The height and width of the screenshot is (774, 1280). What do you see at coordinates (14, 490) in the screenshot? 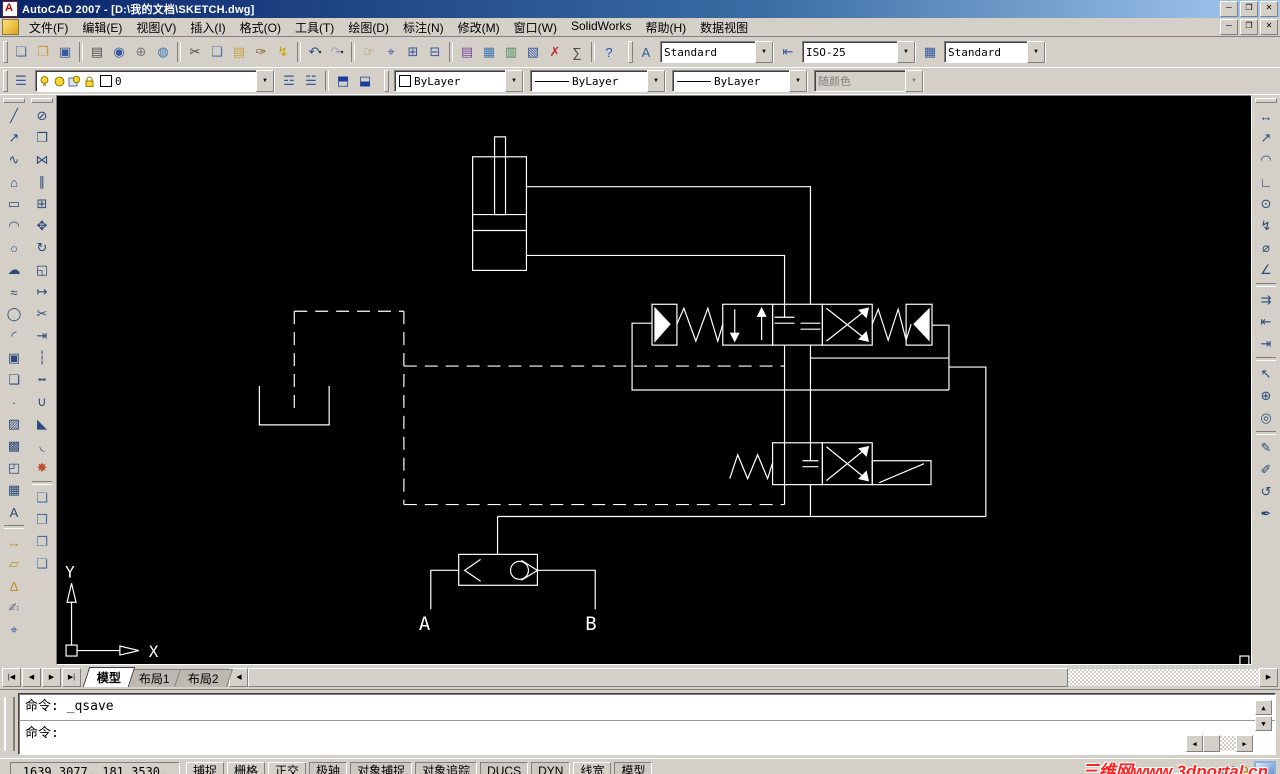
I see `table-icon: ▦` at bounding box center [14, 490].